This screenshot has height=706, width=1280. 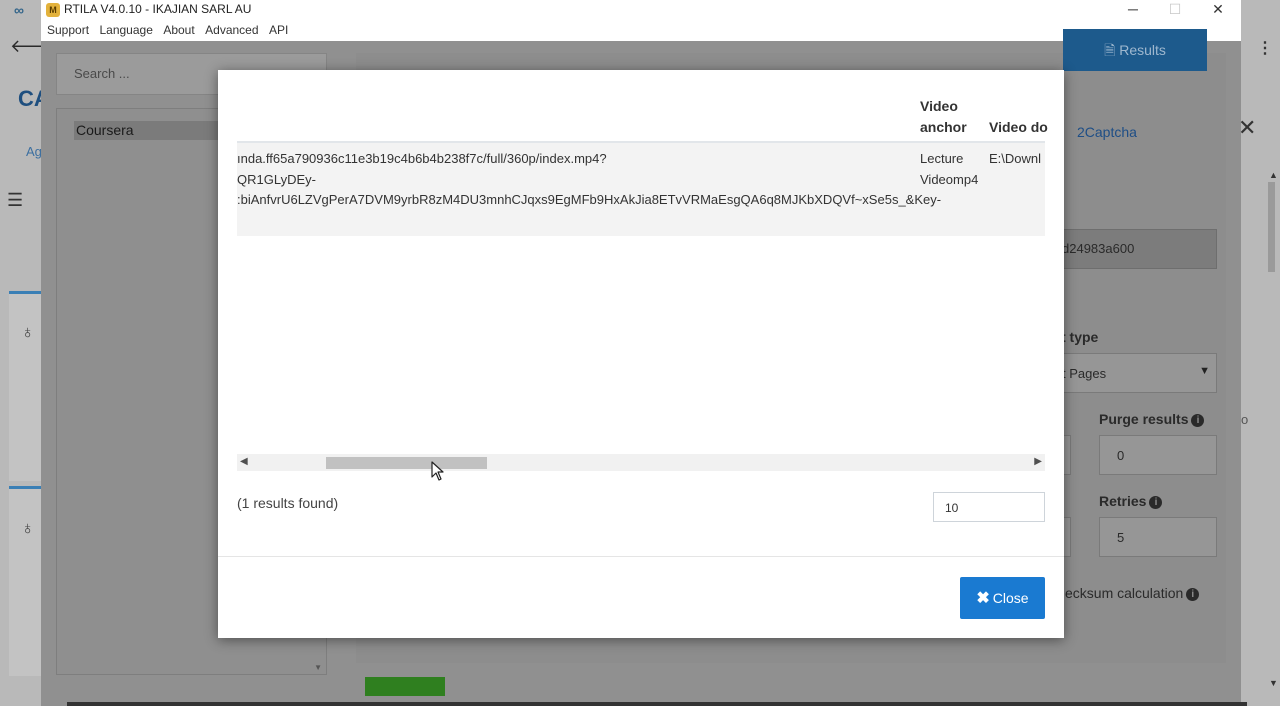 I want to click on menu-support: Support, so click(x=68, y=30).